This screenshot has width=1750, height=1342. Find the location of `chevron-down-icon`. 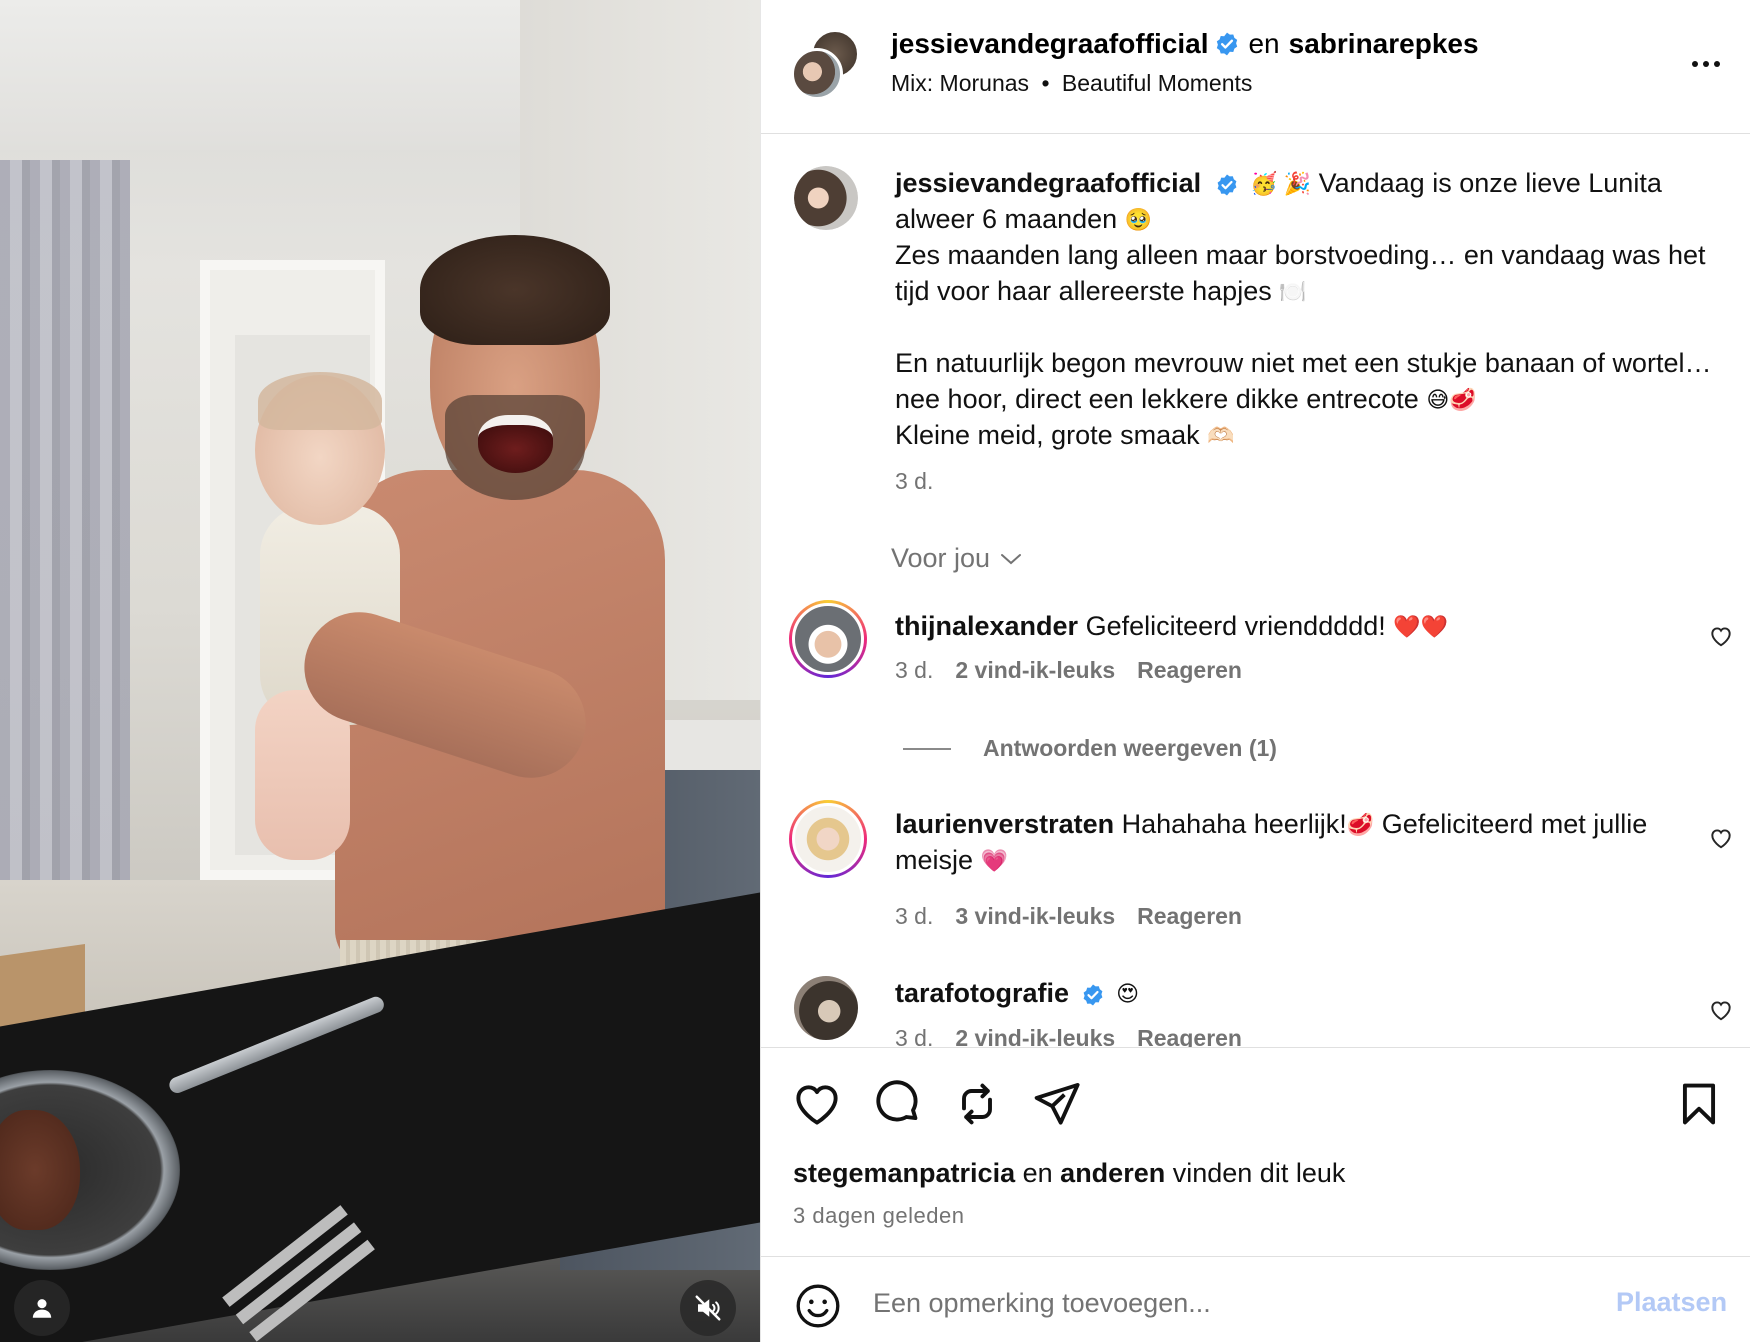

chevron-down-icon is located at coordinates (1011, 558).